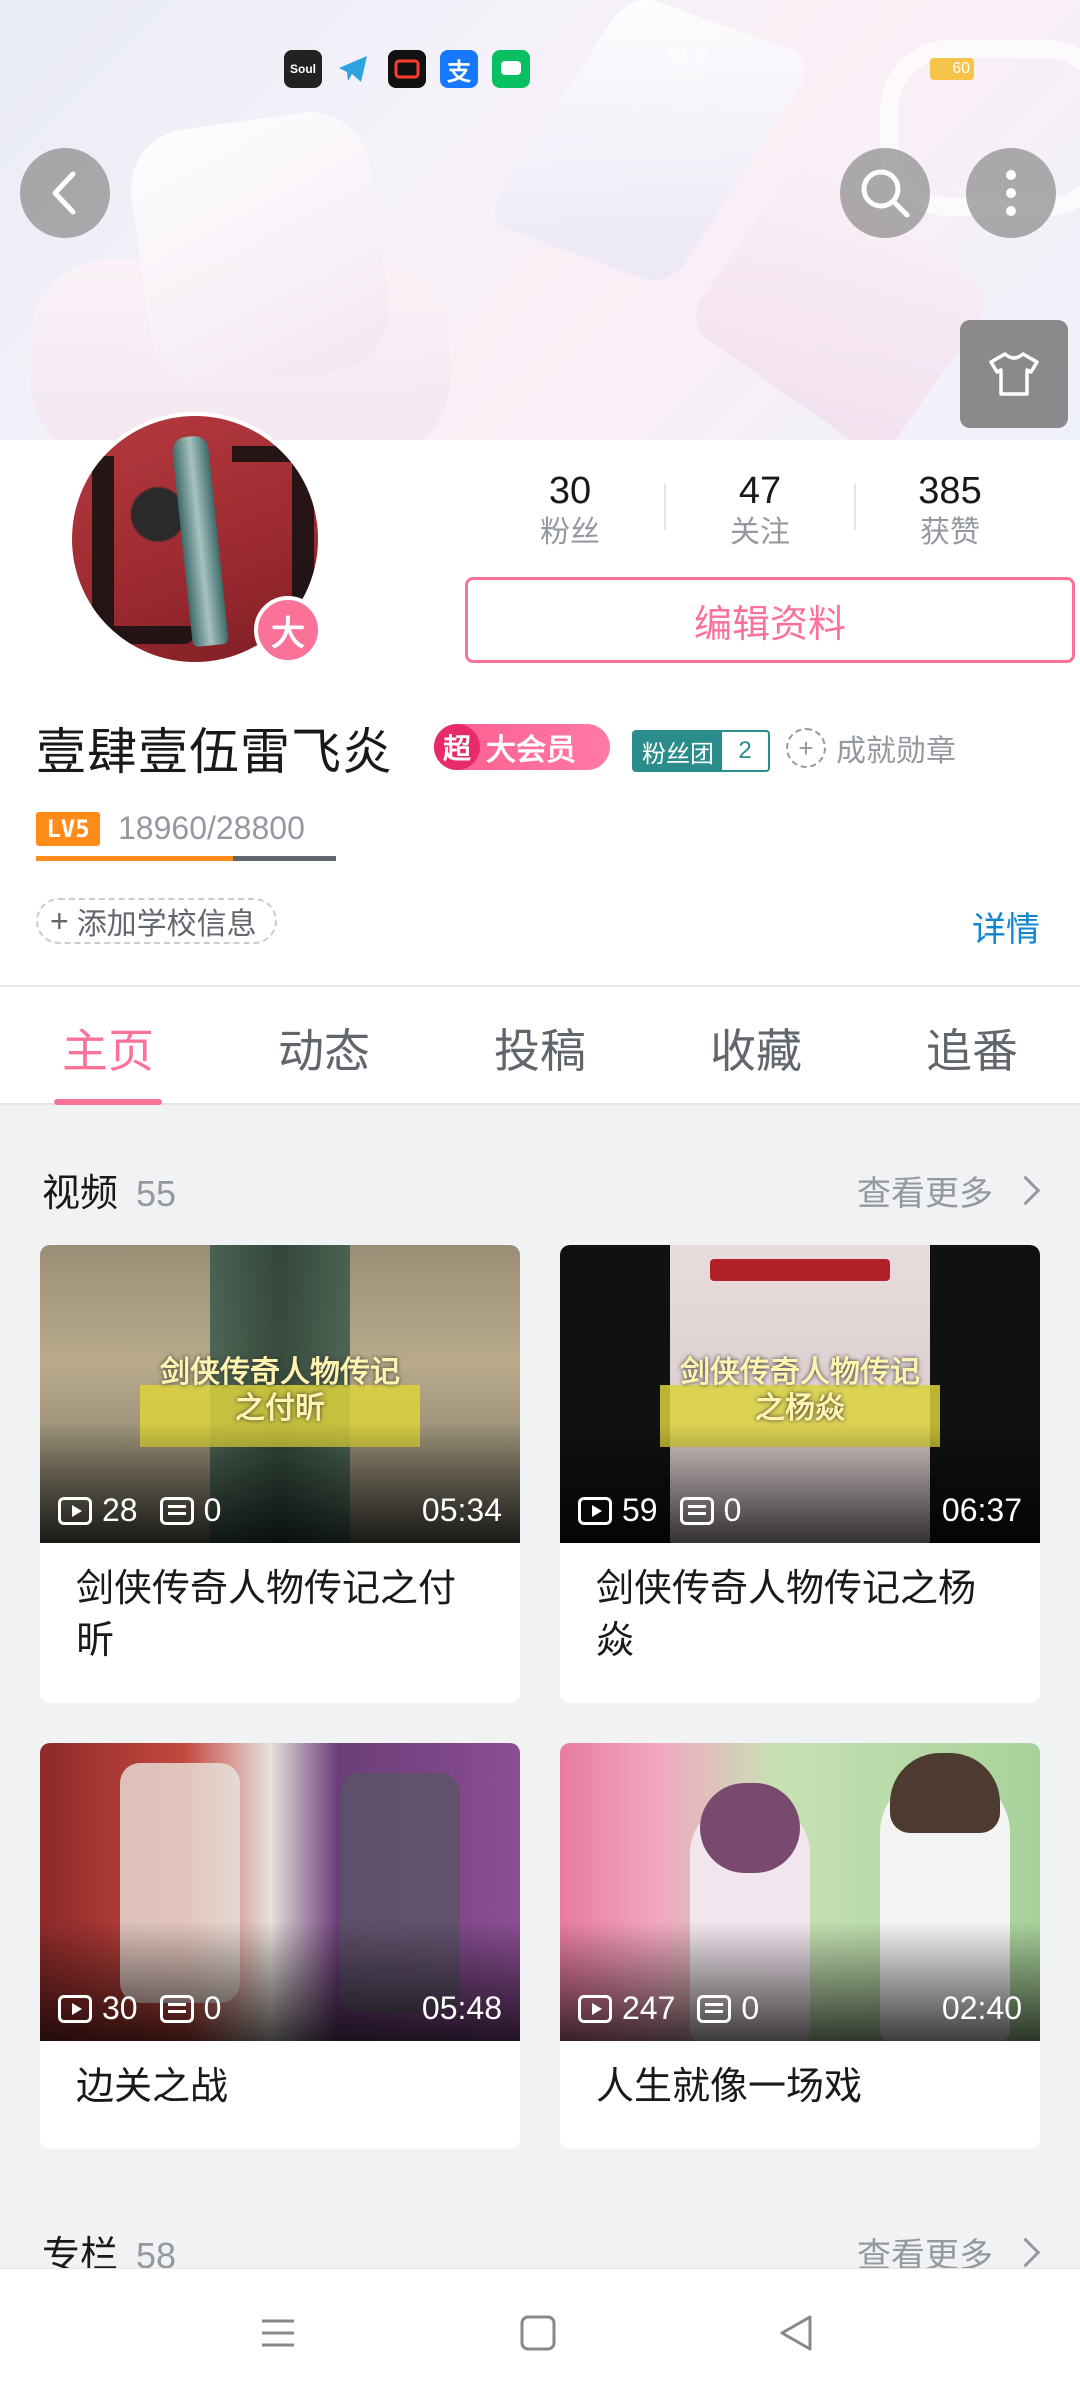 This screenshot has width=1080, height=2401. Describe the element at coordinates (760, 532) in the screenshot. I see `stat-label: 关注` at that location.